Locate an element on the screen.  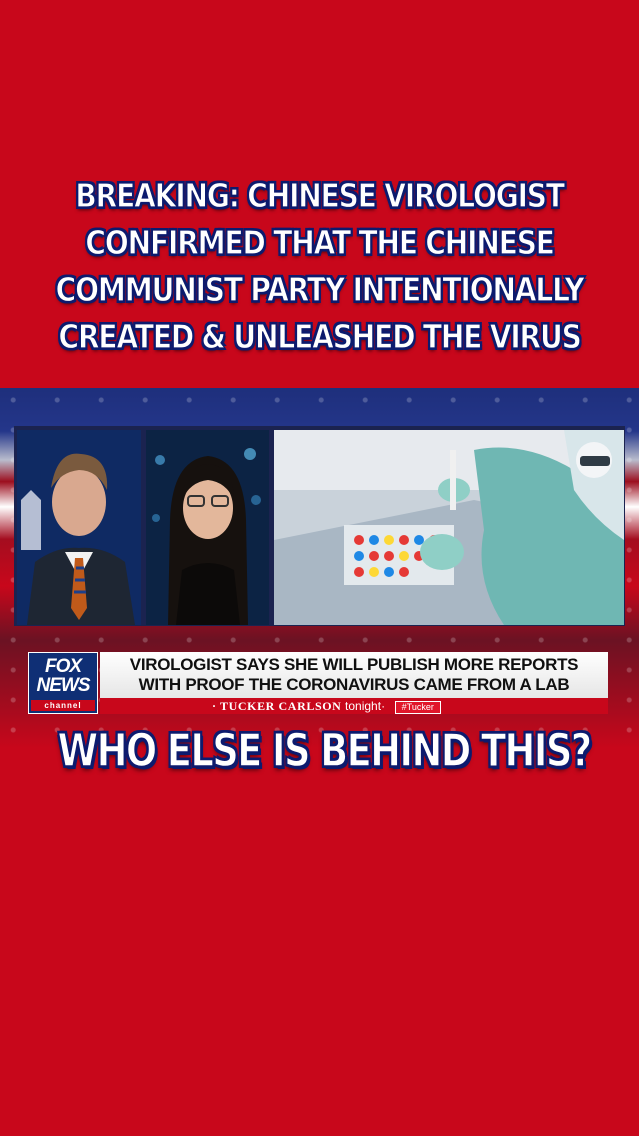
logo-fox-text: FOX is located at coordinates (63, 666).